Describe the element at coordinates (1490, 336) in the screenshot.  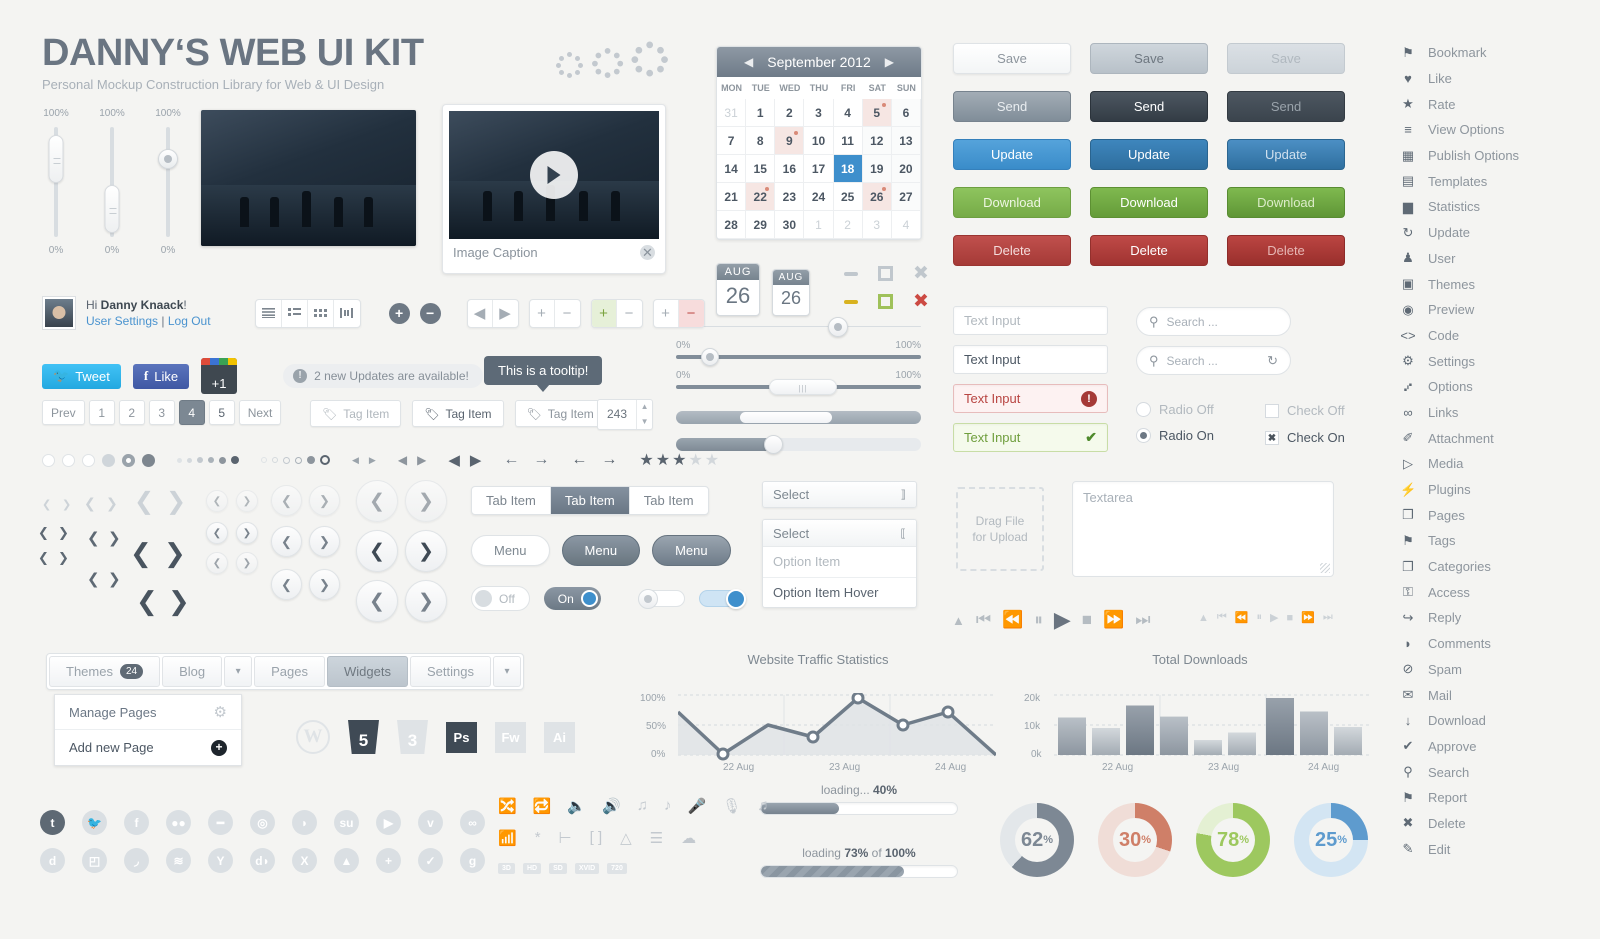
I see `sidebar-item-code: <> Code` at that location.